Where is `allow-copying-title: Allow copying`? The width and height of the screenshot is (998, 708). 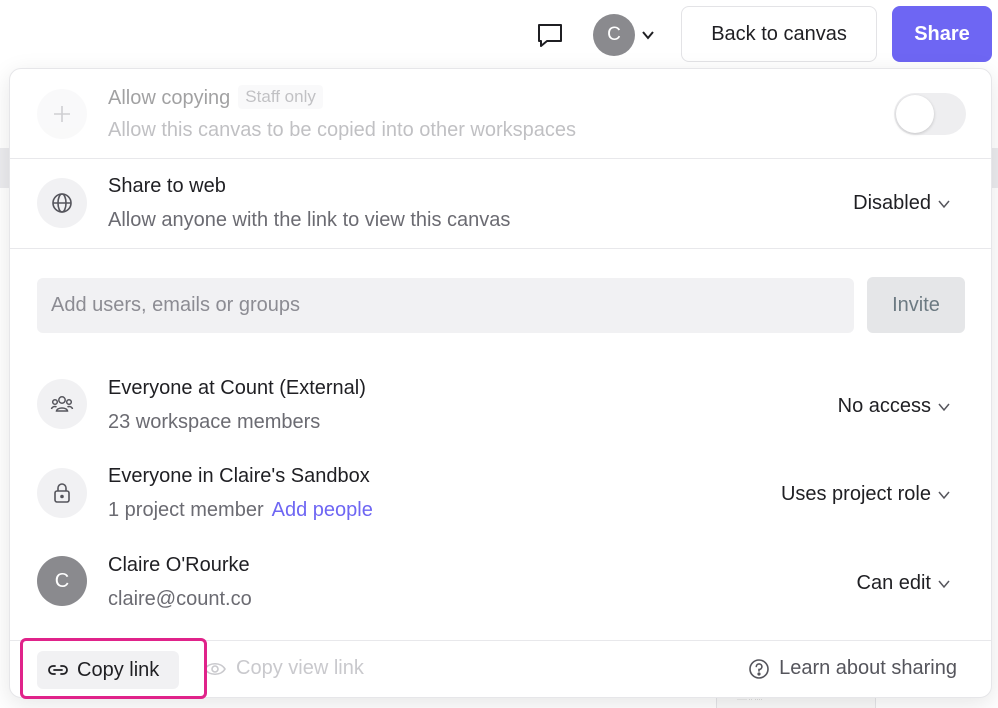 allow-copying-title: Allow copying is located at coordinates (169, 98).